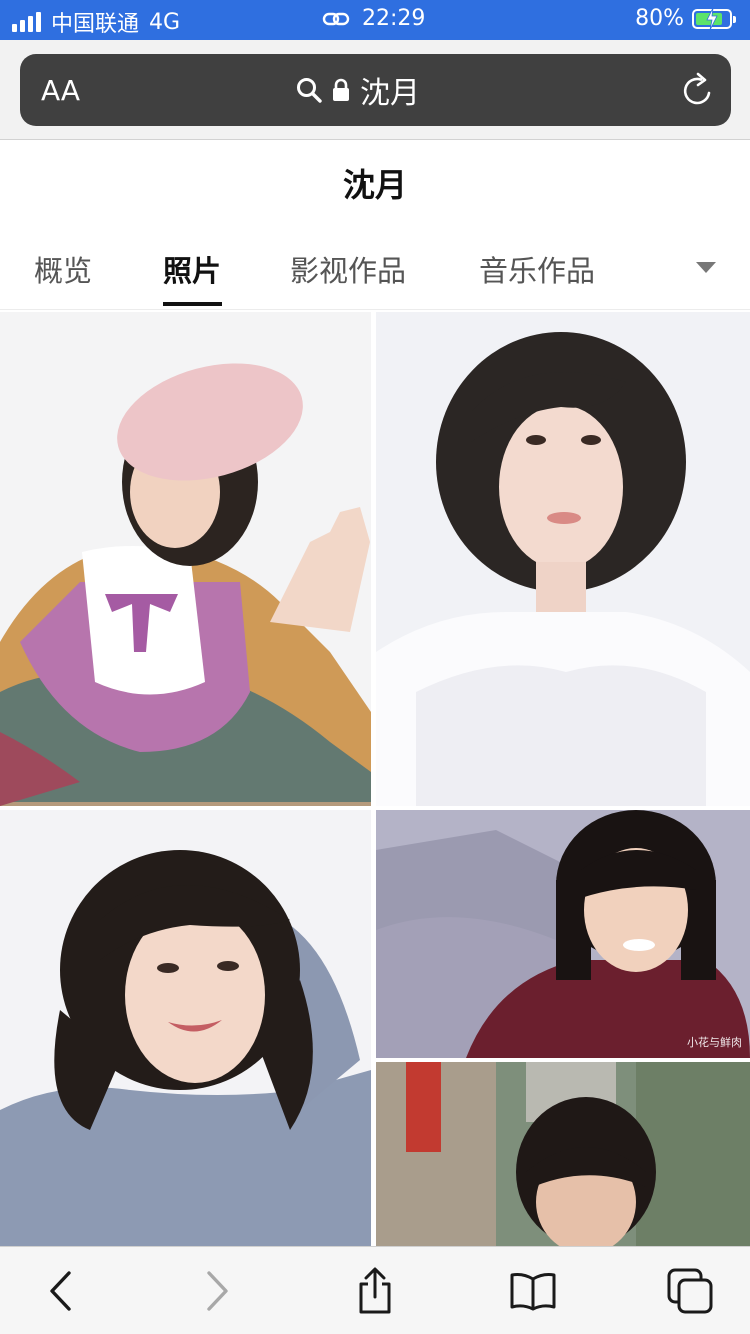 The image size is (750, 1334). Describe the element at coordinates (192, 269) in the screenshot. I see `tab-photos: 照片` at that location.